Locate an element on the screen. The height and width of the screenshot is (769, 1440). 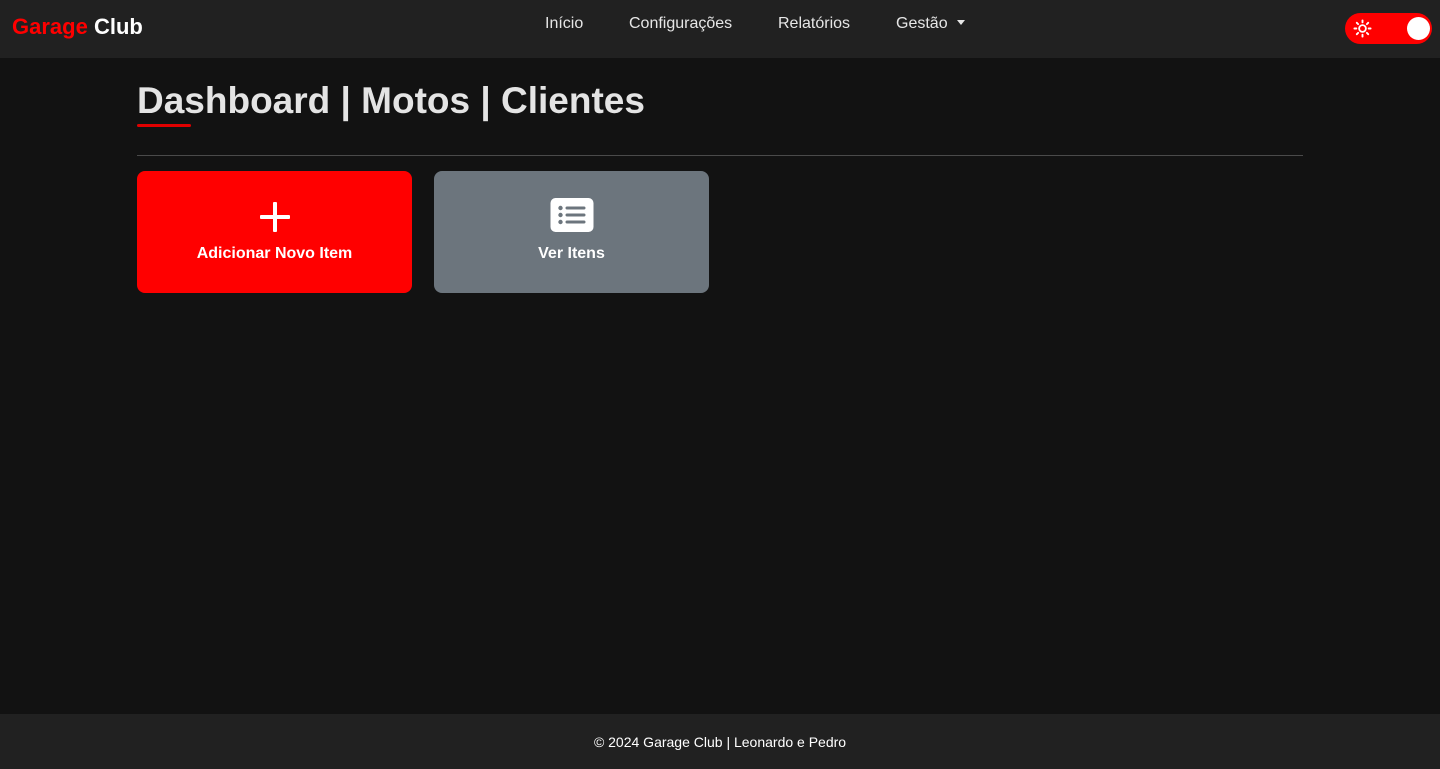
nav-menu: Início Configurações Relatórios Gestão is located at coordinates (720, 25).